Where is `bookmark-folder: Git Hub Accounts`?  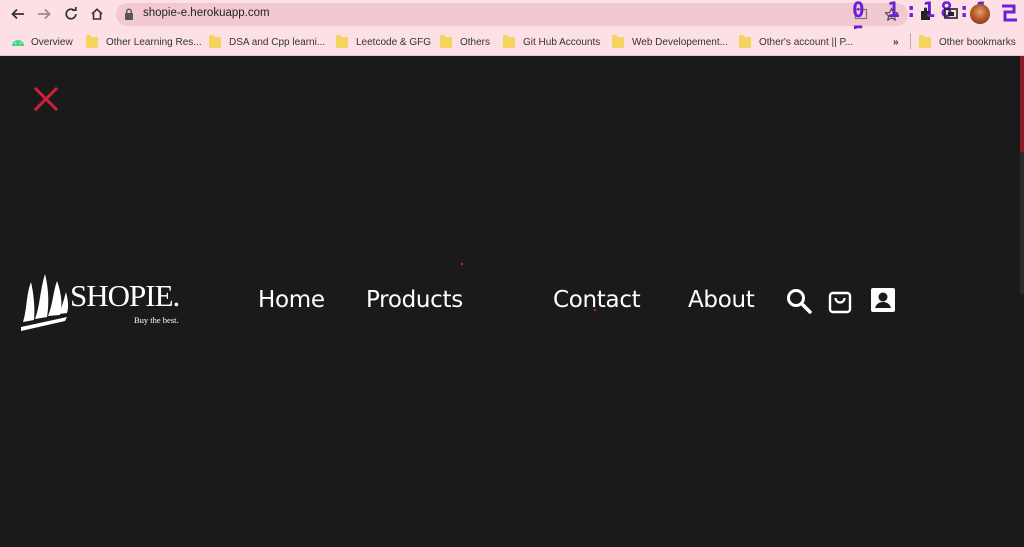
bookmark-folder: Git Hub Accounts is located at coordinates (552, 41).